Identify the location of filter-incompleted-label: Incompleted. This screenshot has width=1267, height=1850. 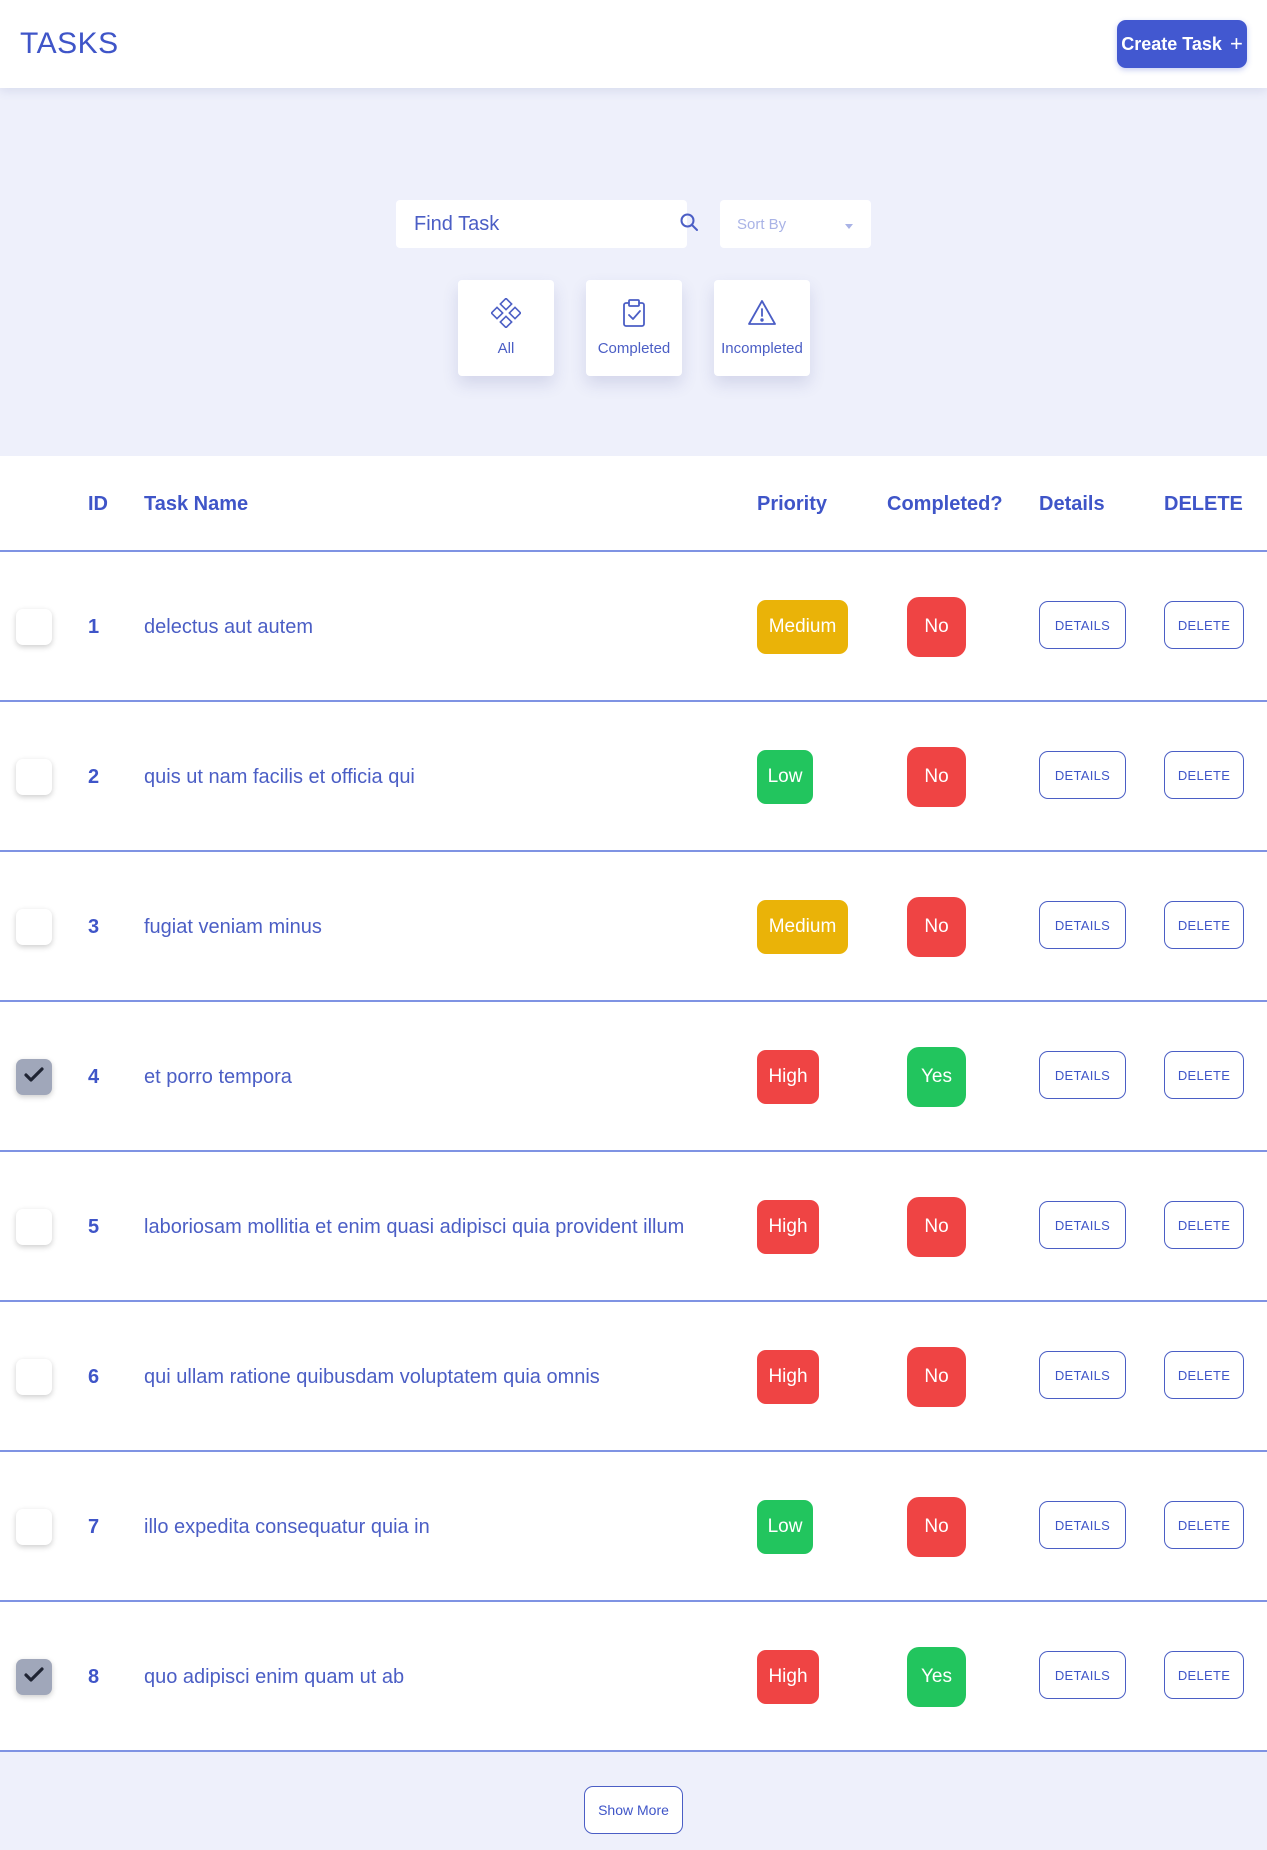
(762, 348).